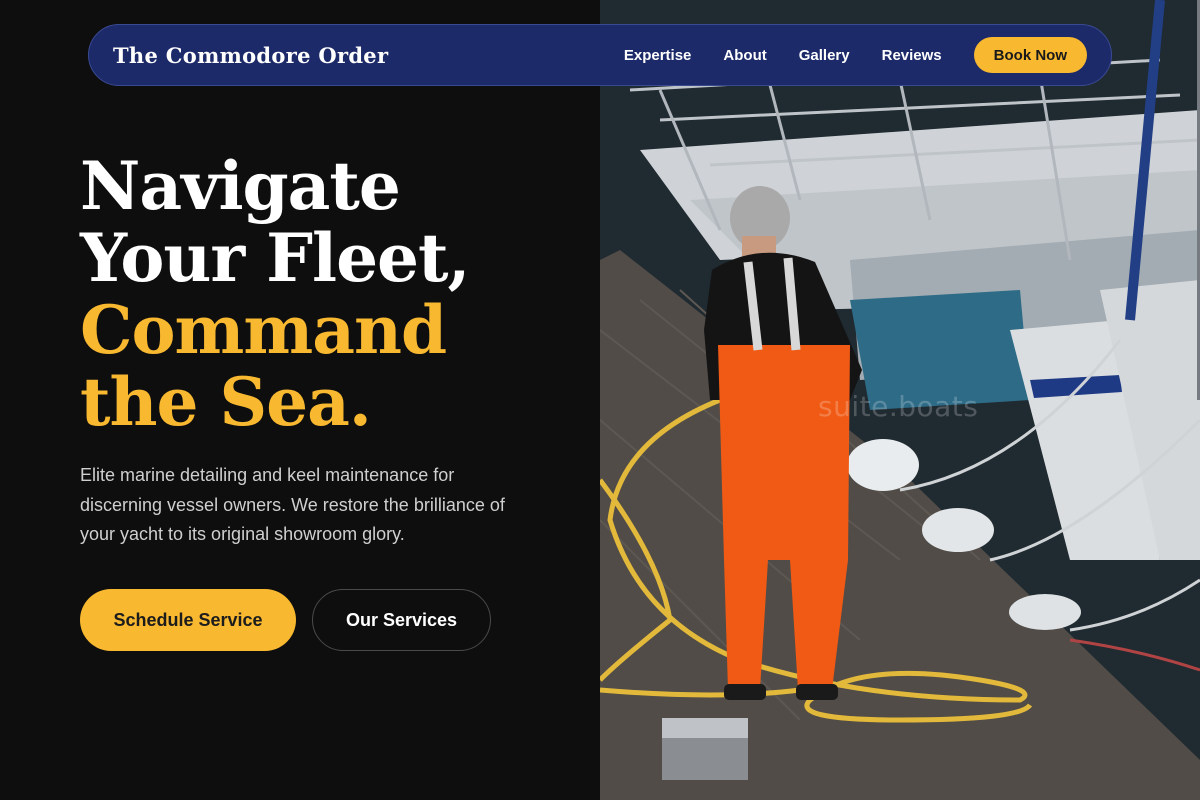  Describe the element at coordinates (401, 620) in the screenshot. I see `our-services-button: Our Services` at that location.